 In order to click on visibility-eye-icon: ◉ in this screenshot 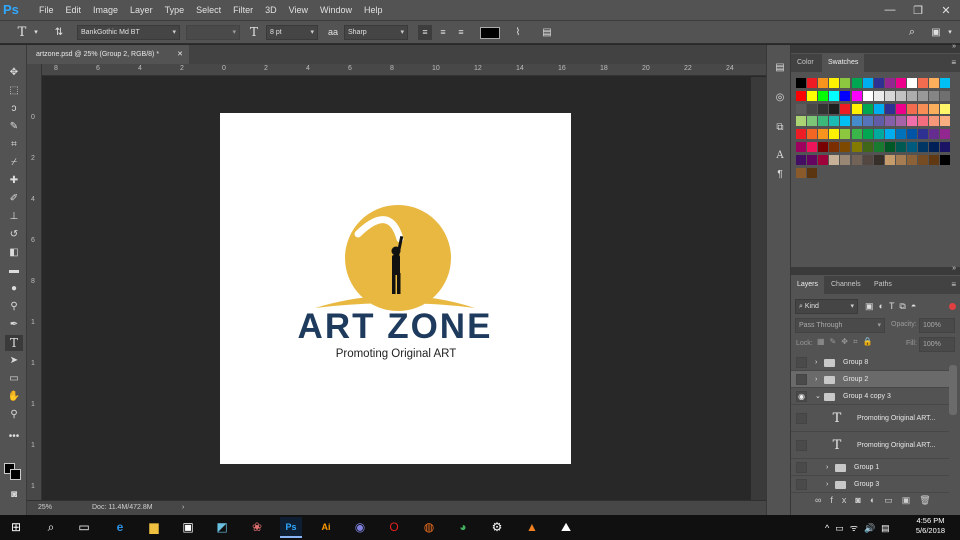, I will do `click(801, 396)`.